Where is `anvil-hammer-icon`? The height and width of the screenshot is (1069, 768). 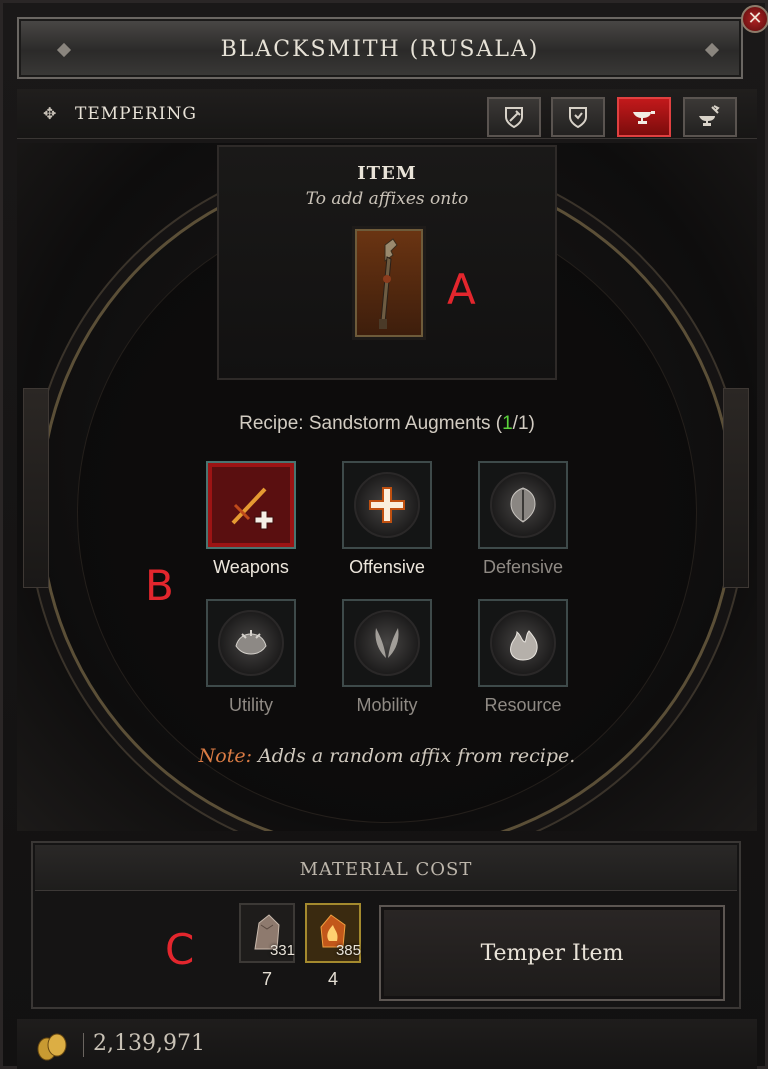 anvil-hammer-icon is located at coordinates (709, 115).